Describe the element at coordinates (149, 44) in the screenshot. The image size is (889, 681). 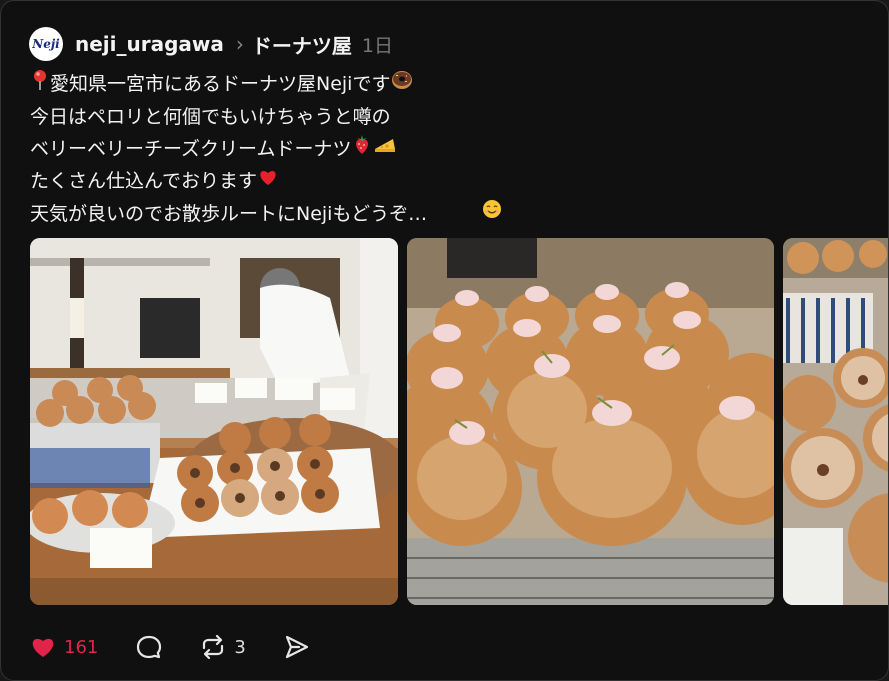
I see `username: neji_uragawa` at that location.